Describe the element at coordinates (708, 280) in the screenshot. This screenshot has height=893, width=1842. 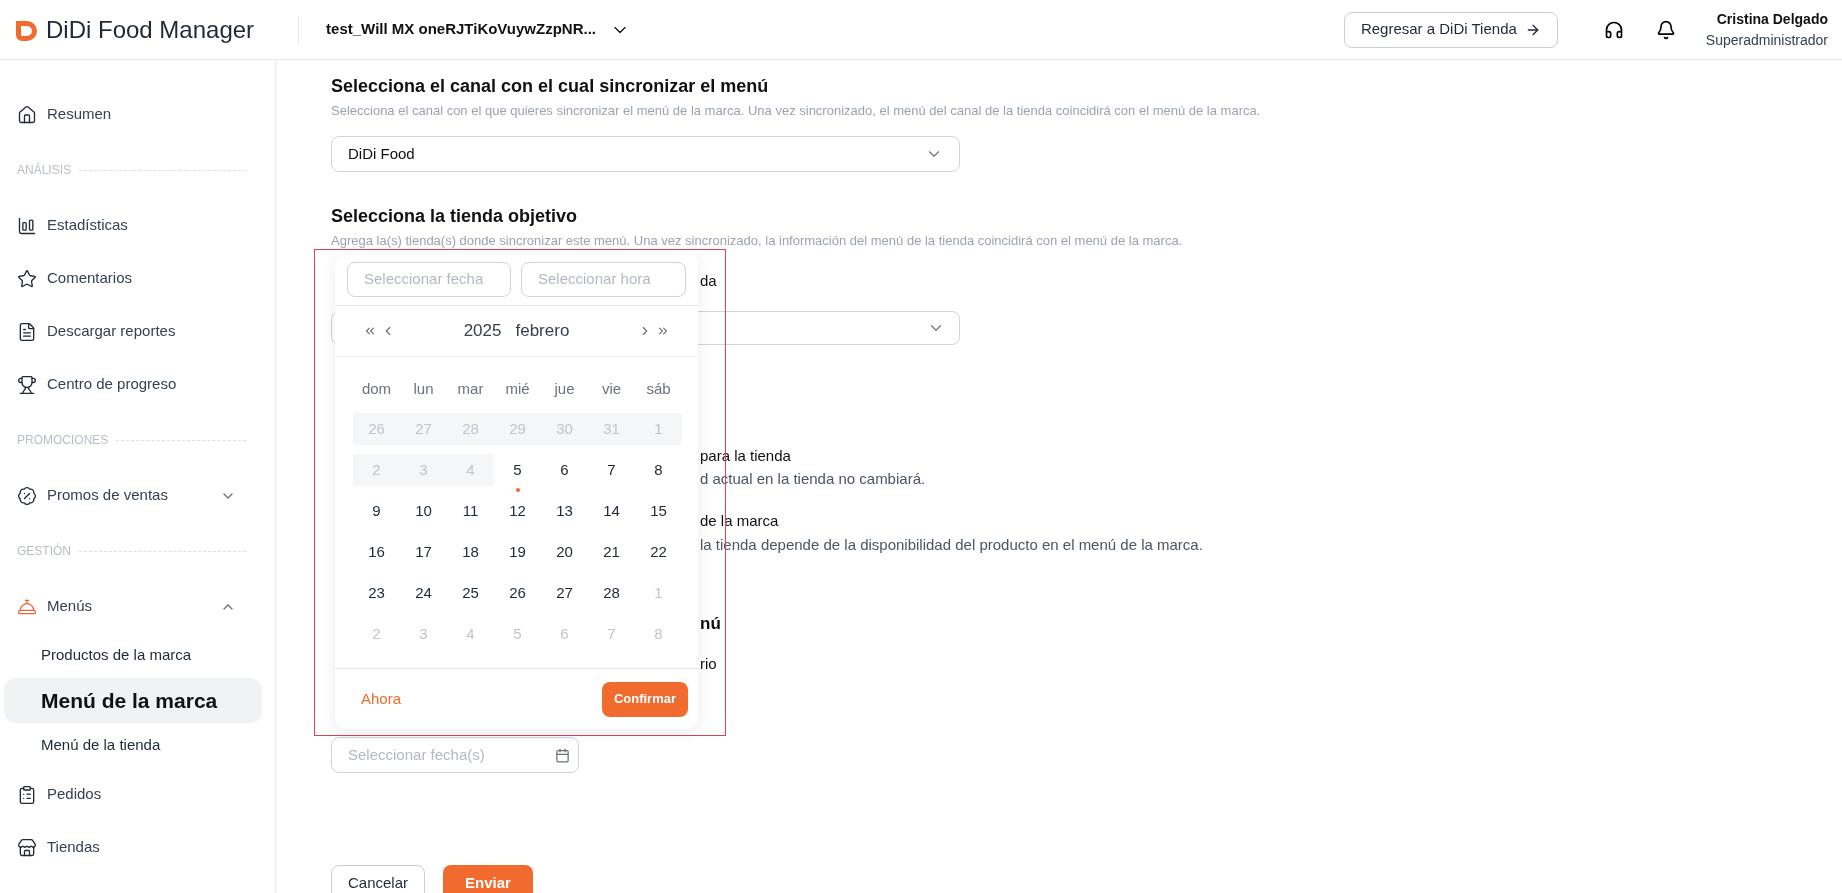
I see `option-label-text: da` at that location.